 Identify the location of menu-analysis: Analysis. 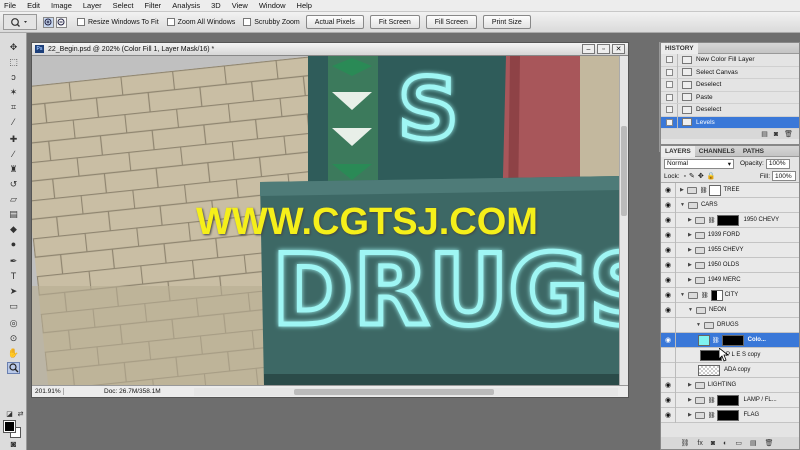
(186, 5).